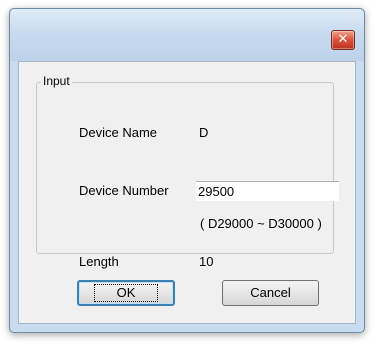 The height and width of the screenshot is (342, 376). I want to click on cancel-button-label: Cancel, so click(270, 292).